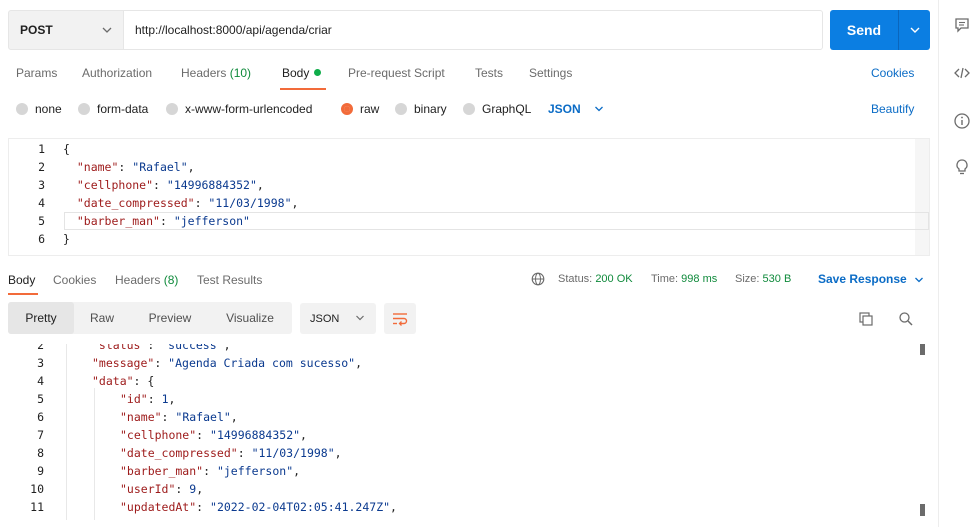 The image size is (975, 527). What do you see at coordinates (923, 432) in the screenshot?
I see `response-scrollbar` at bounding box center [923, 432].